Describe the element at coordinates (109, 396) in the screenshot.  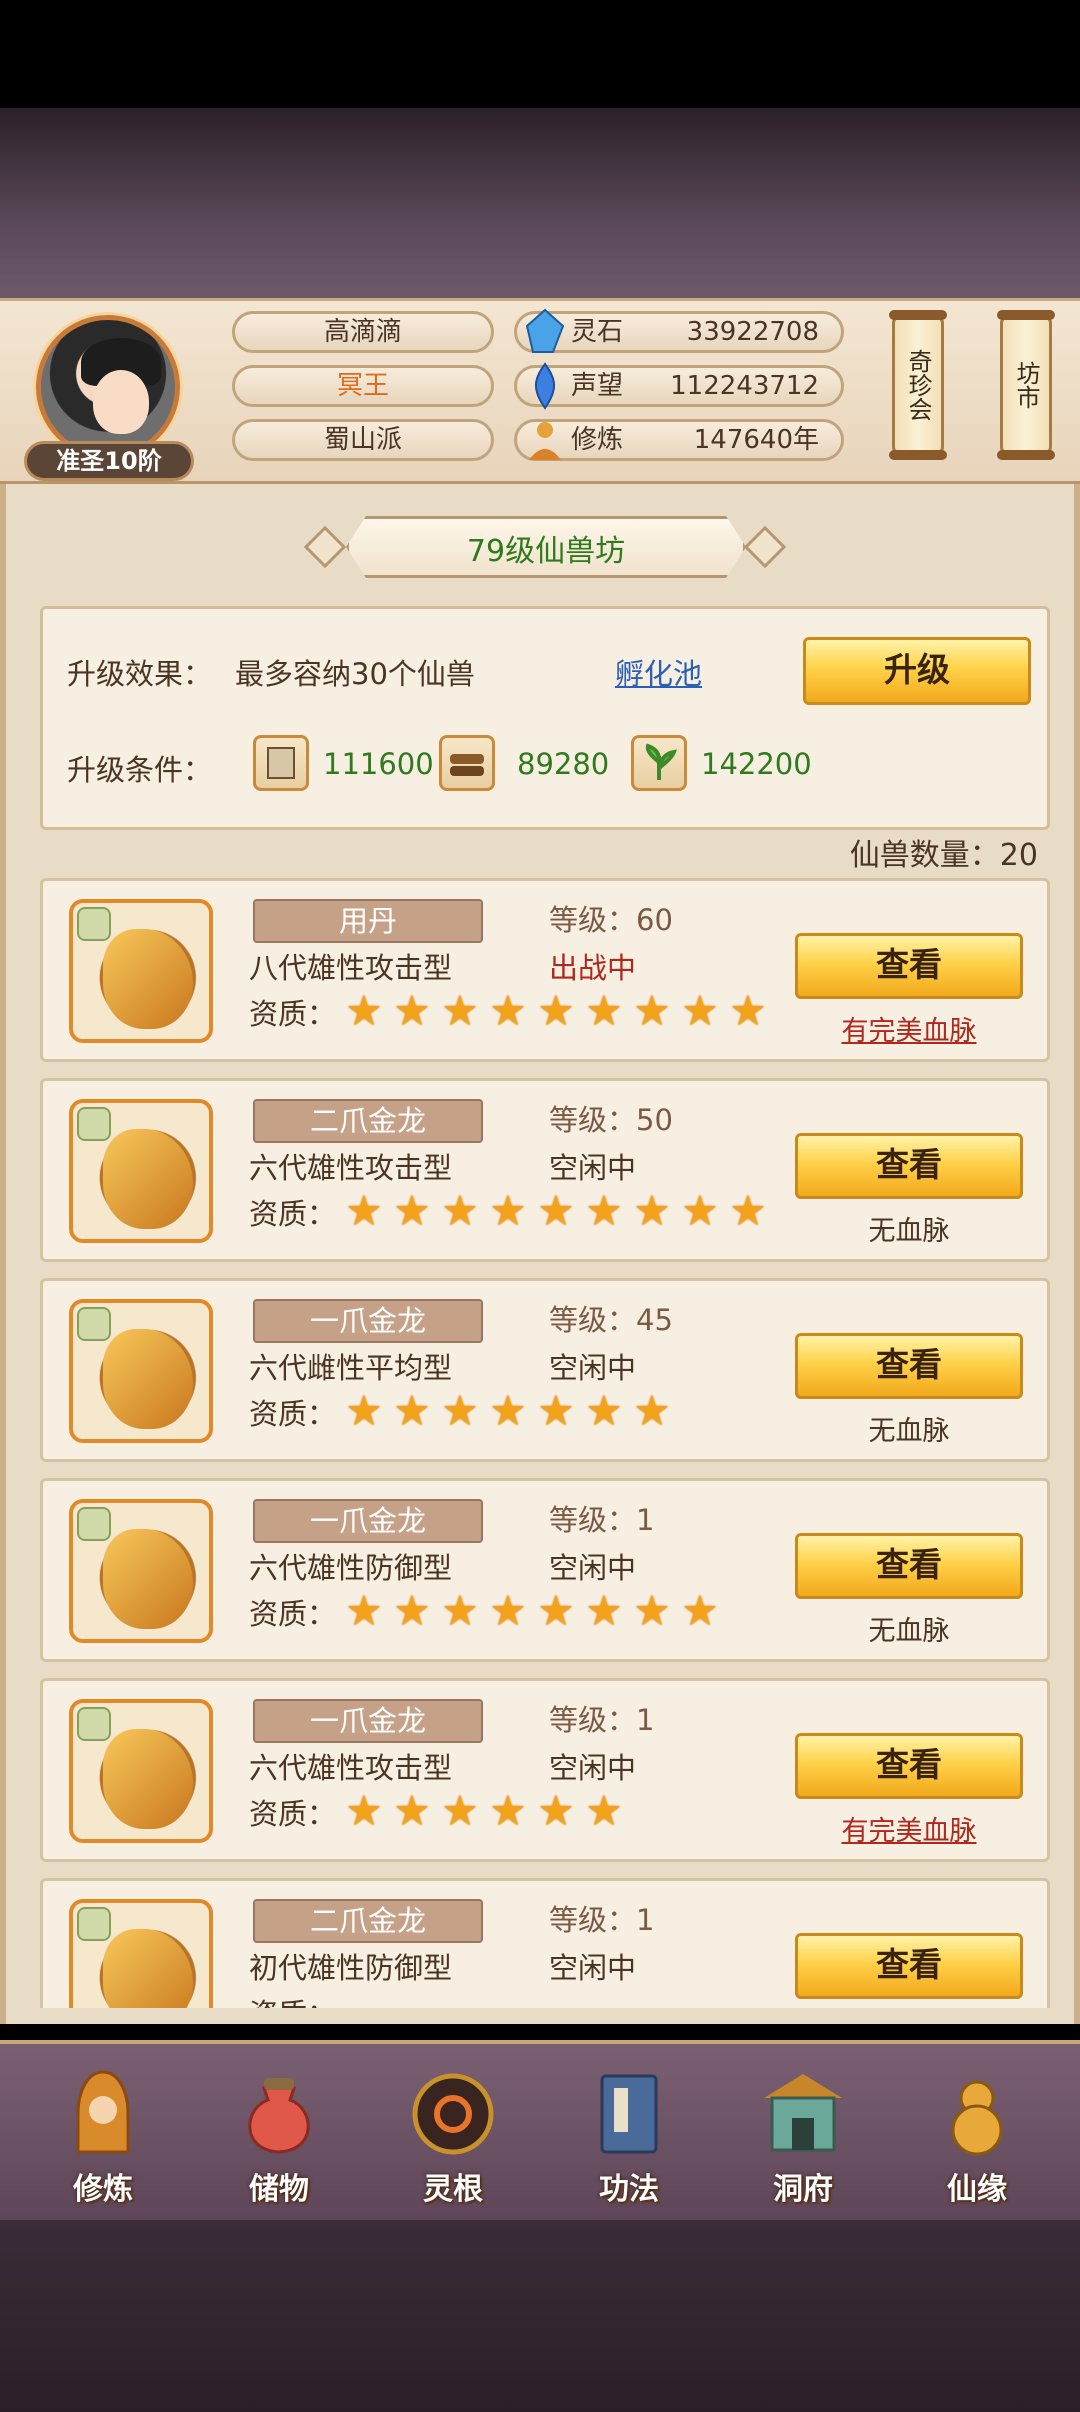
I see `avatar: 准圣10阶` at that location.